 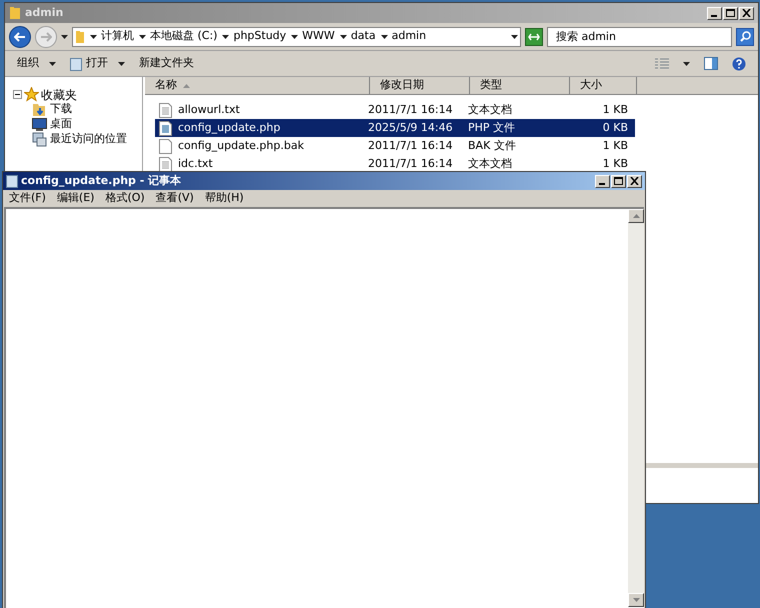 I want to click on nav-item: 下载, so click(x=61, y=109).